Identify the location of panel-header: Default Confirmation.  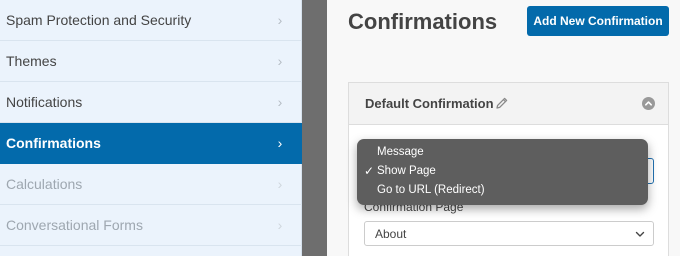
(508, 104).